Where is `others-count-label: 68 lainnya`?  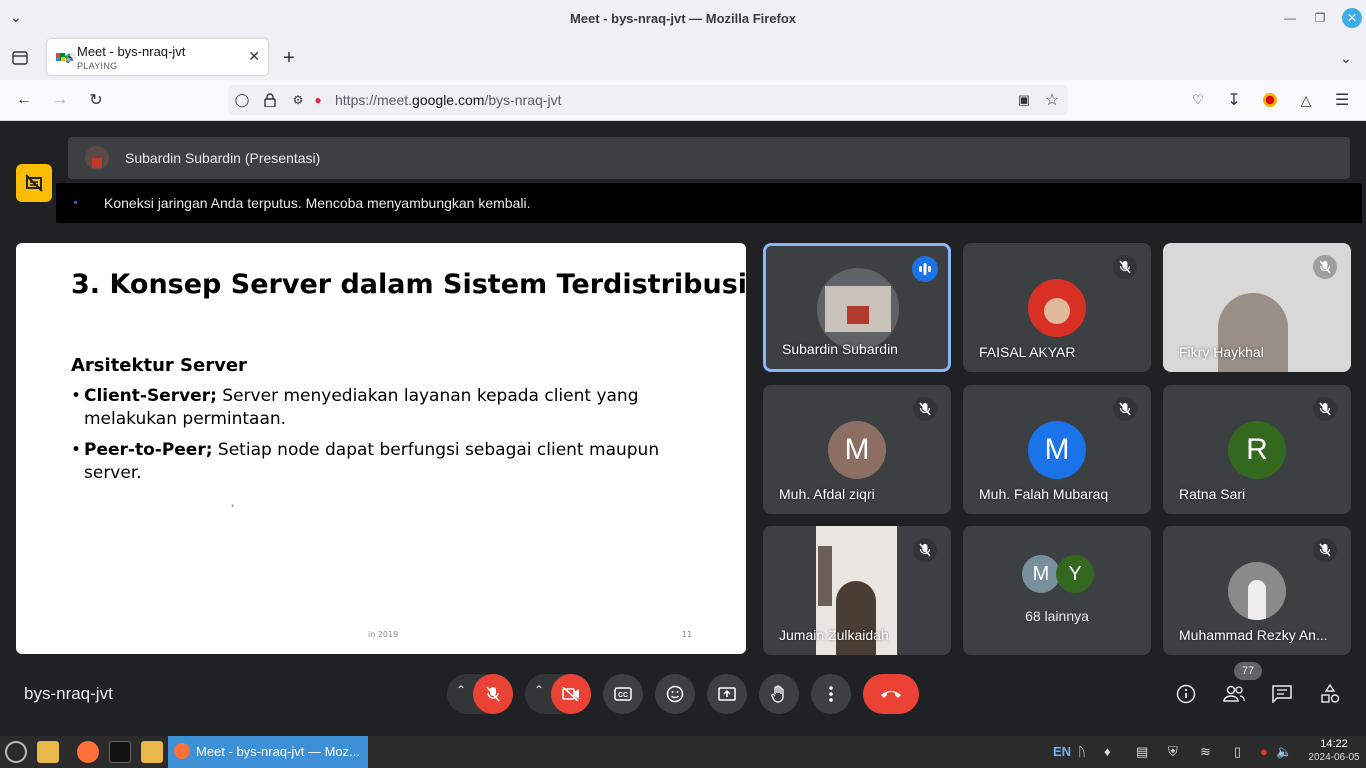 others-count-label: 68 lainnya is located at coordinates (1057, 616).